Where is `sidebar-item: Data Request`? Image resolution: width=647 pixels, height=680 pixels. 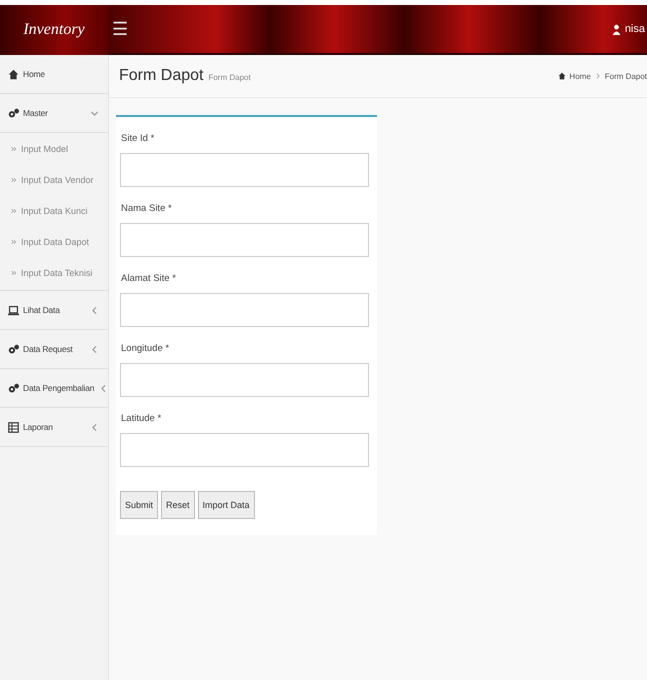
sidebar-item: Data Request is located at coordinates (54, 349).